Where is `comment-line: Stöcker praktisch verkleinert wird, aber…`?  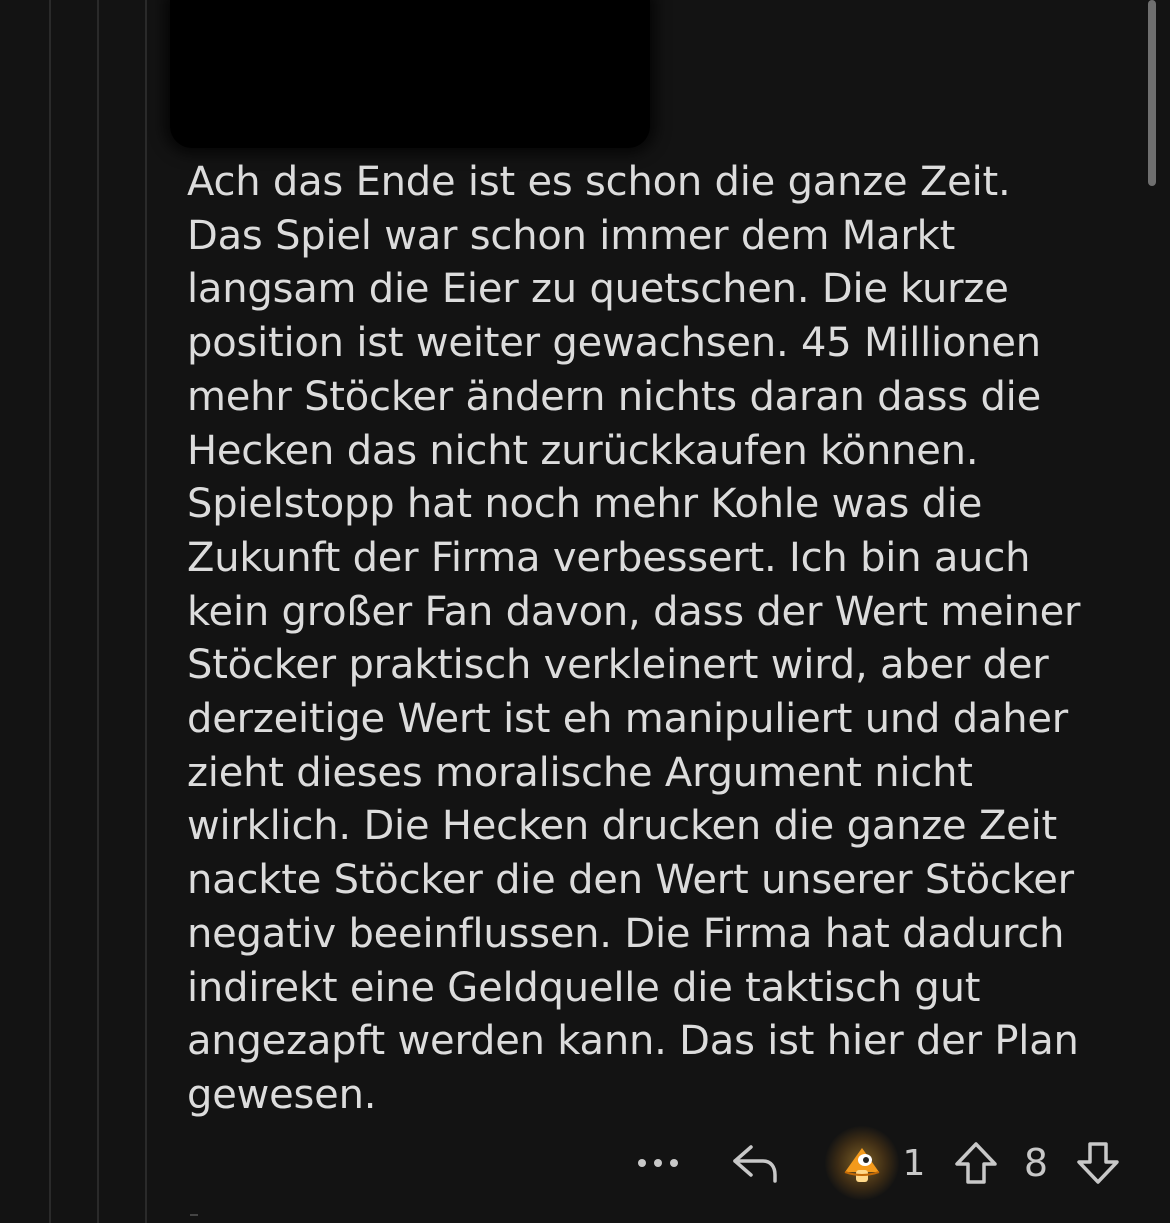
comment-line: Stöcker praktisch verkleinert wird, aber… is located at coordinates (618, 665).